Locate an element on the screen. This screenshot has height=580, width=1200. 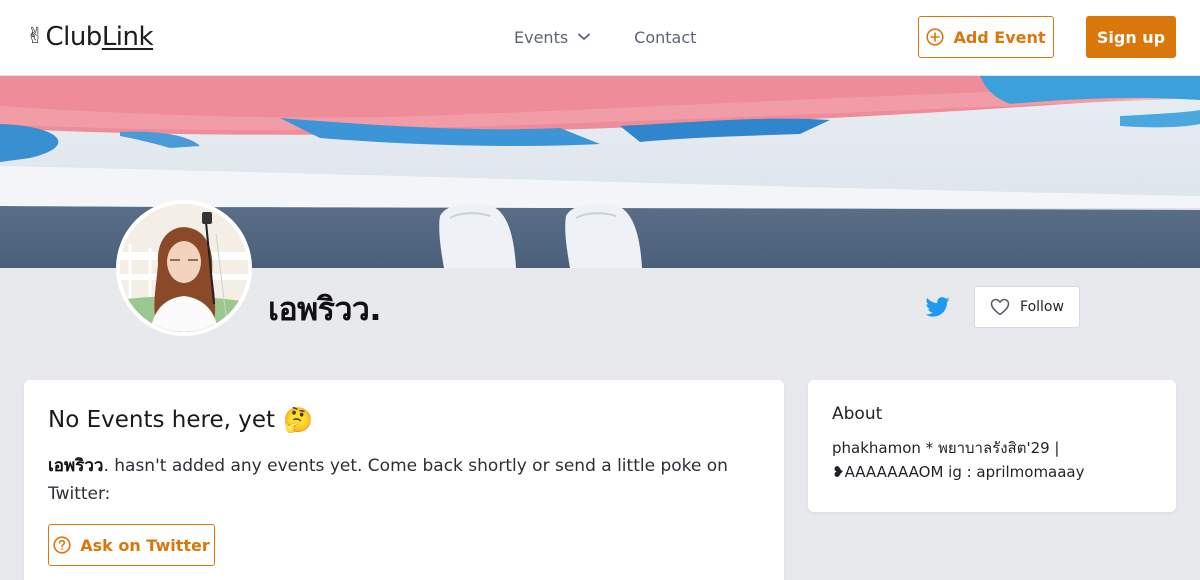
logo-club-text: Club is located at coordinates (73, 37).